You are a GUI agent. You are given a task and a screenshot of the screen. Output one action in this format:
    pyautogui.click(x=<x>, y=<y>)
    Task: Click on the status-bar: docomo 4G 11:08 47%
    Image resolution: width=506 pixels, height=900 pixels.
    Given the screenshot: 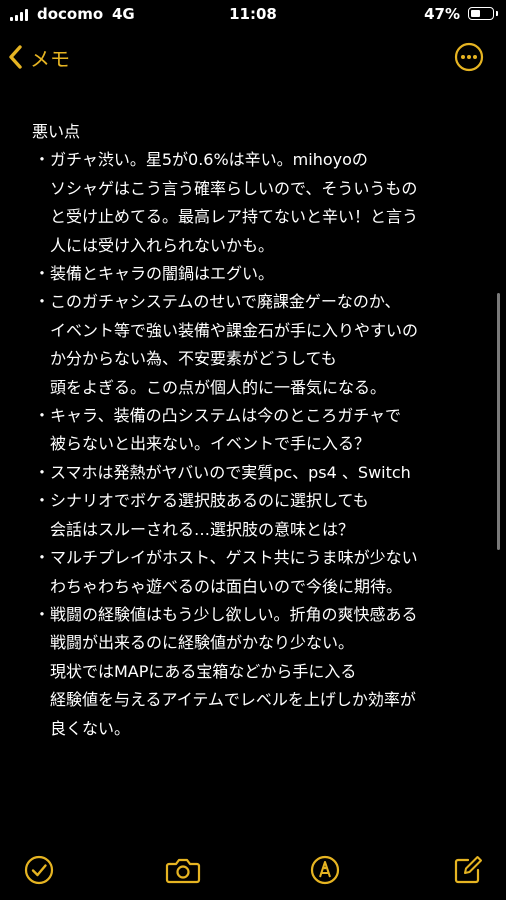 What is the action you would take?
    pyautogui.click(x=253, y=15)
    